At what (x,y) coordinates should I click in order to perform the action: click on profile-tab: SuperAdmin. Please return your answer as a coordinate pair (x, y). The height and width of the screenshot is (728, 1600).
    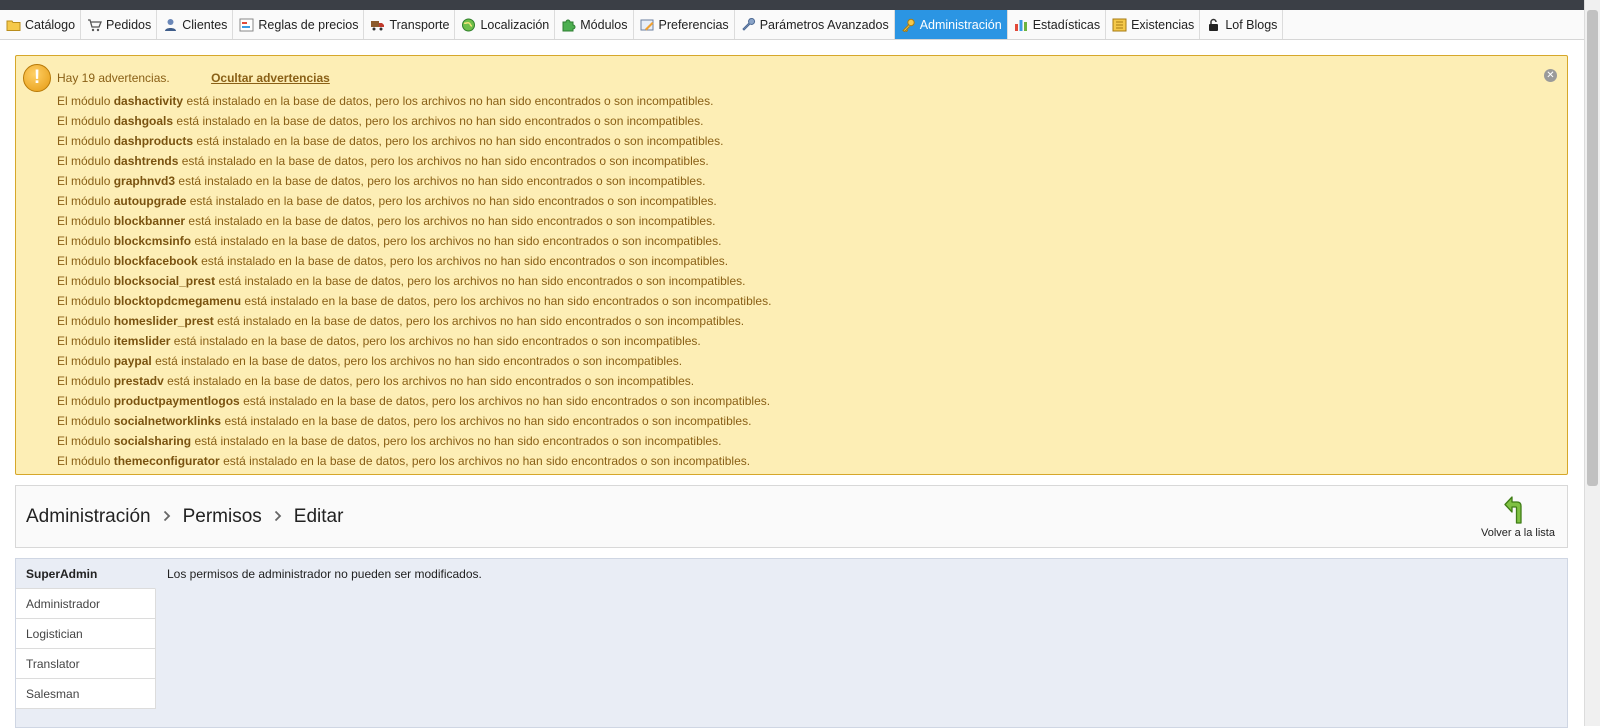
    Looking at the image, I should click on (86, 574).